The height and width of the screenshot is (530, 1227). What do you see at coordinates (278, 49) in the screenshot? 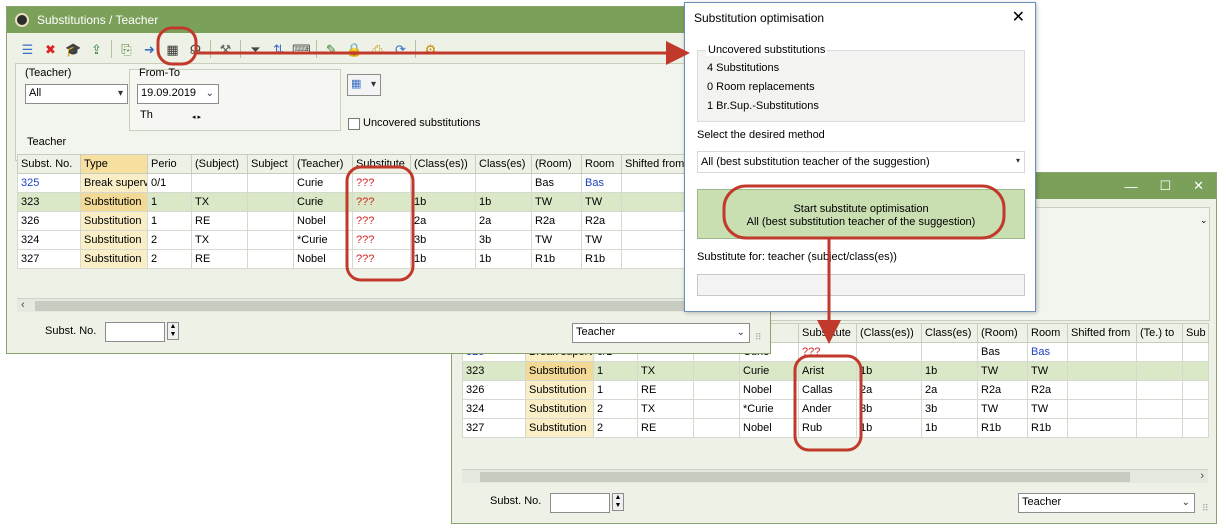
I see `sort-icon: ⇅` at bounding box center [278, 49].